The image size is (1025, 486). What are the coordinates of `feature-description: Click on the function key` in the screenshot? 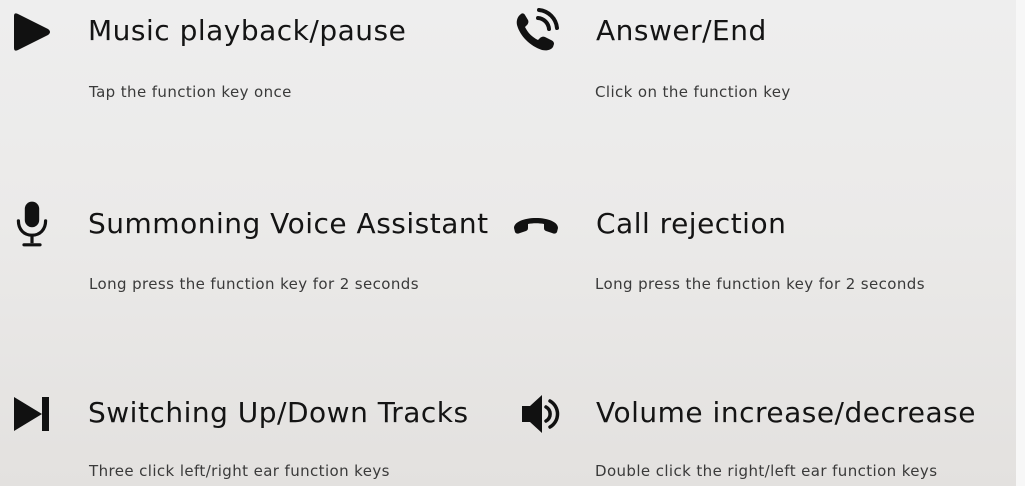 It's located at (693, 92).